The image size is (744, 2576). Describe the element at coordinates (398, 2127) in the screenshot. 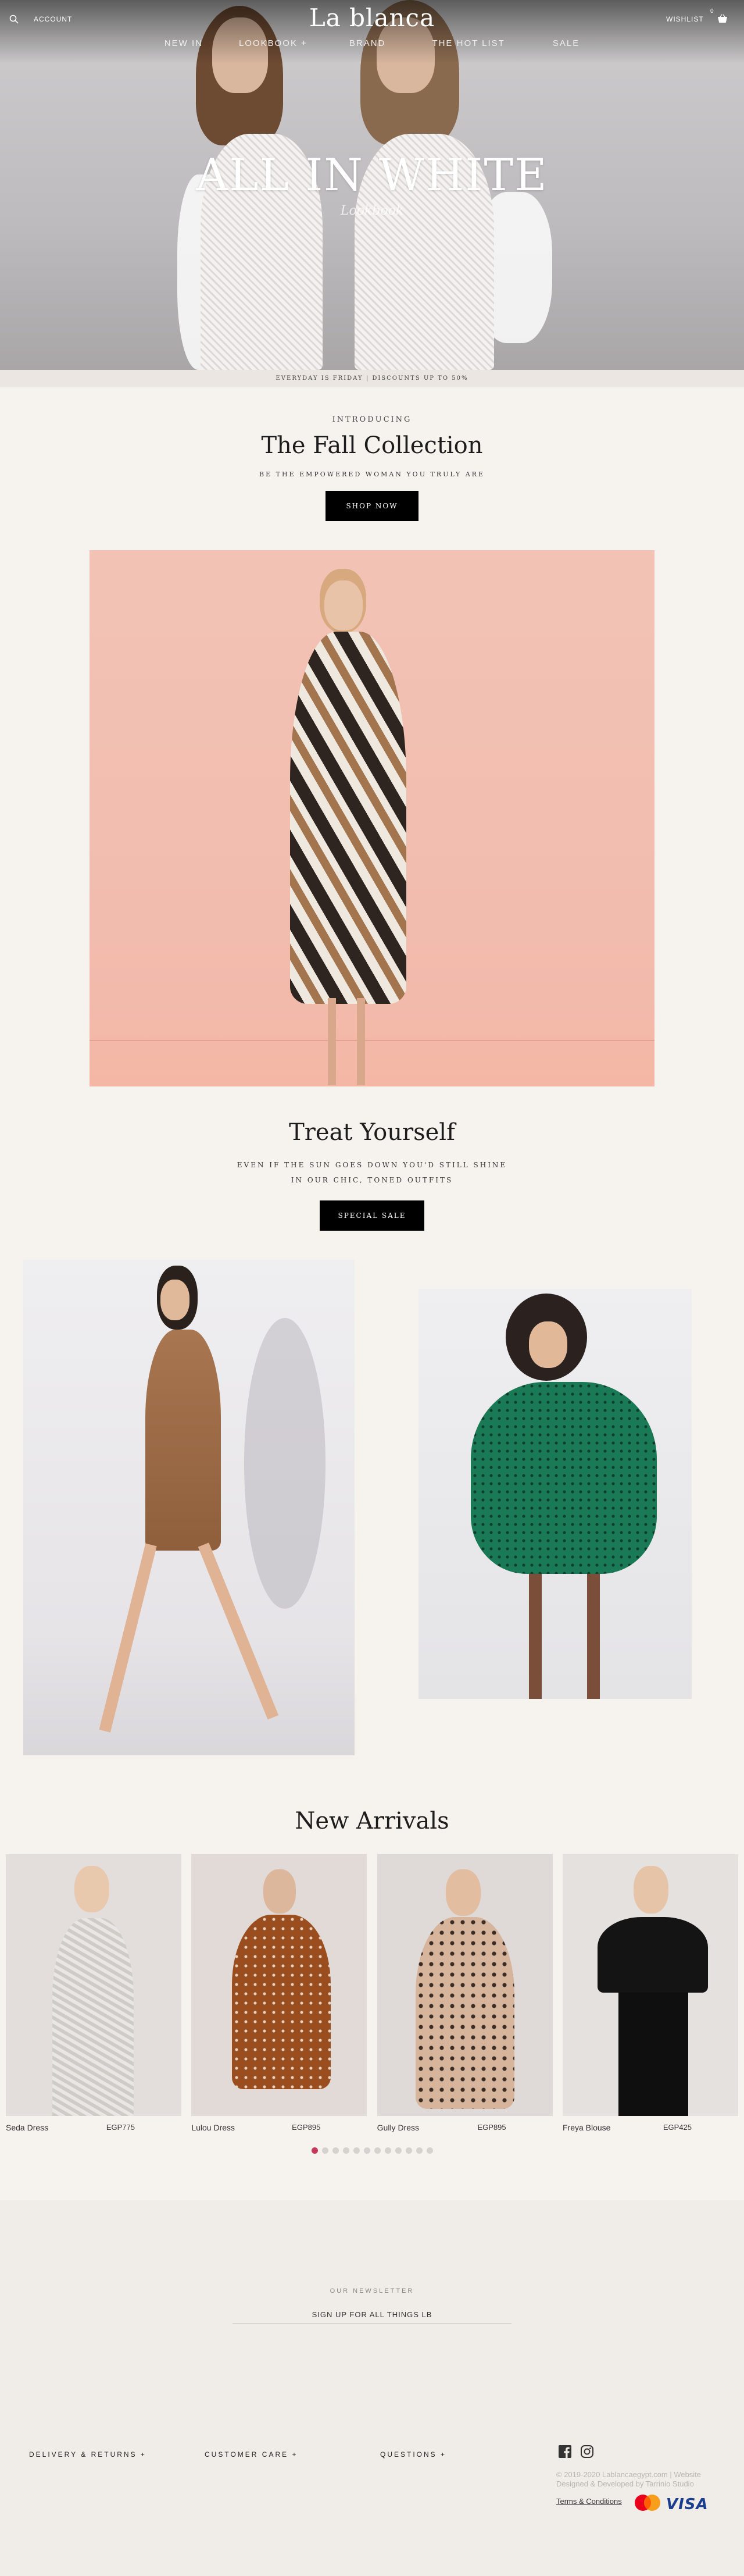

I see `product-name: Gully Dress` at that location.